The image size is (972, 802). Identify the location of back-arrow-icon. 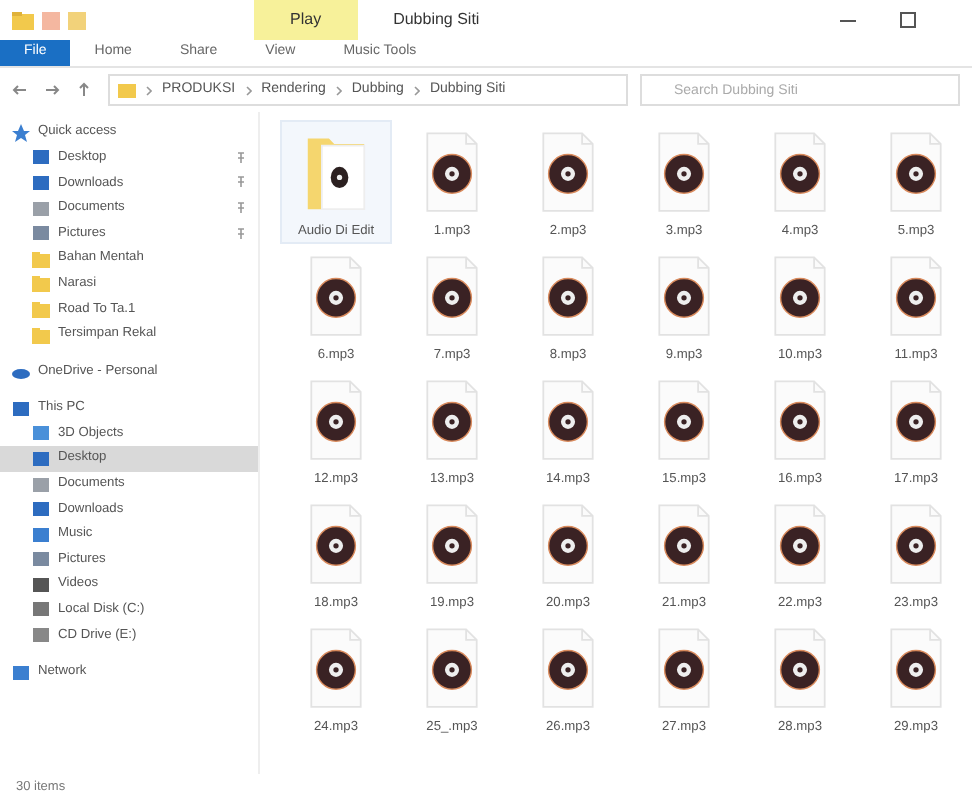
(20, 90).